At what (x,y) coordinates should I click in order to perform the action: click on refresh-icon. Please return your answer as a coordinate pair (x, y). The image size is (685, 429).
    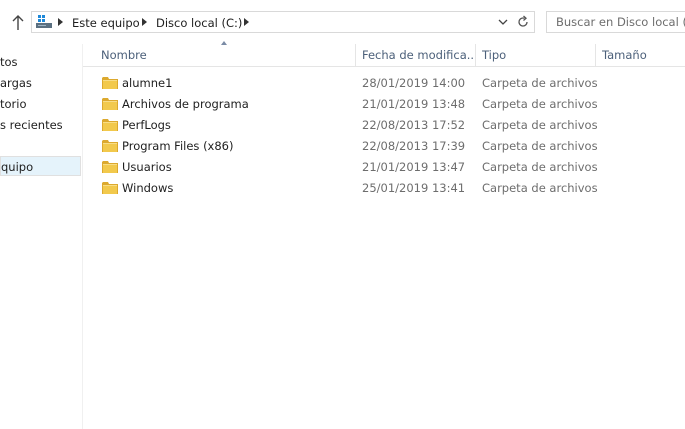
    Looking at the image, I should click on (523, 22).